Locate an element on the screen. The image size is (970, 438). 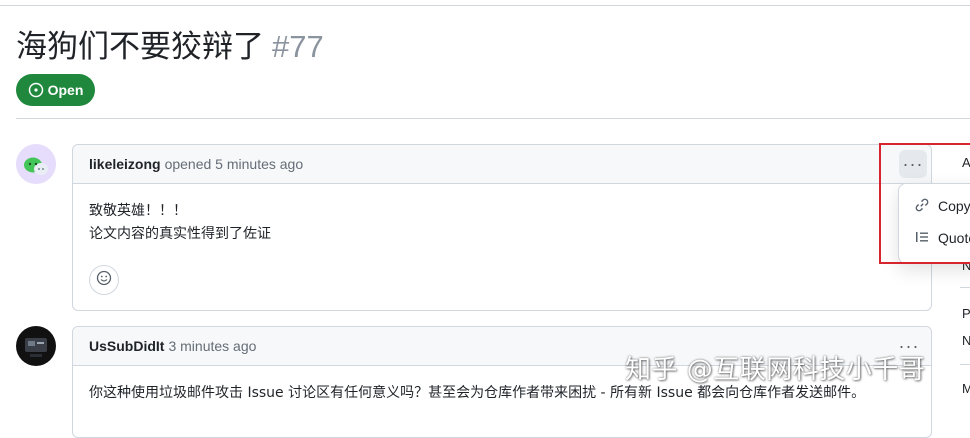
status-label: Open is located at coordinates (65, 90).